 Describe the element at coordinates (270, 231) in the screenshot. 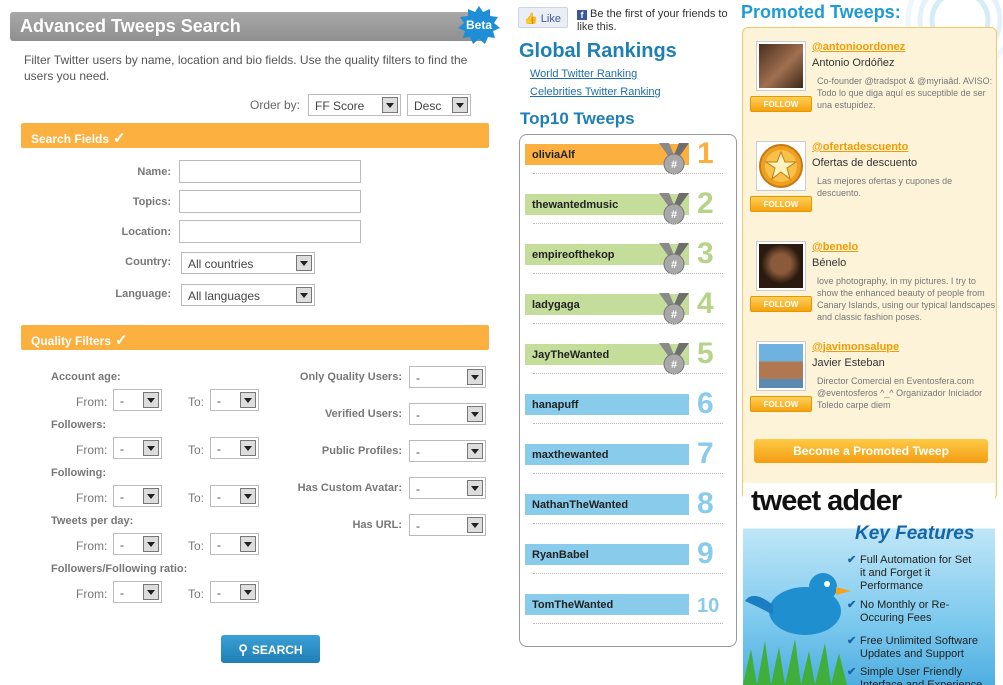

I see `location-input` at that location.